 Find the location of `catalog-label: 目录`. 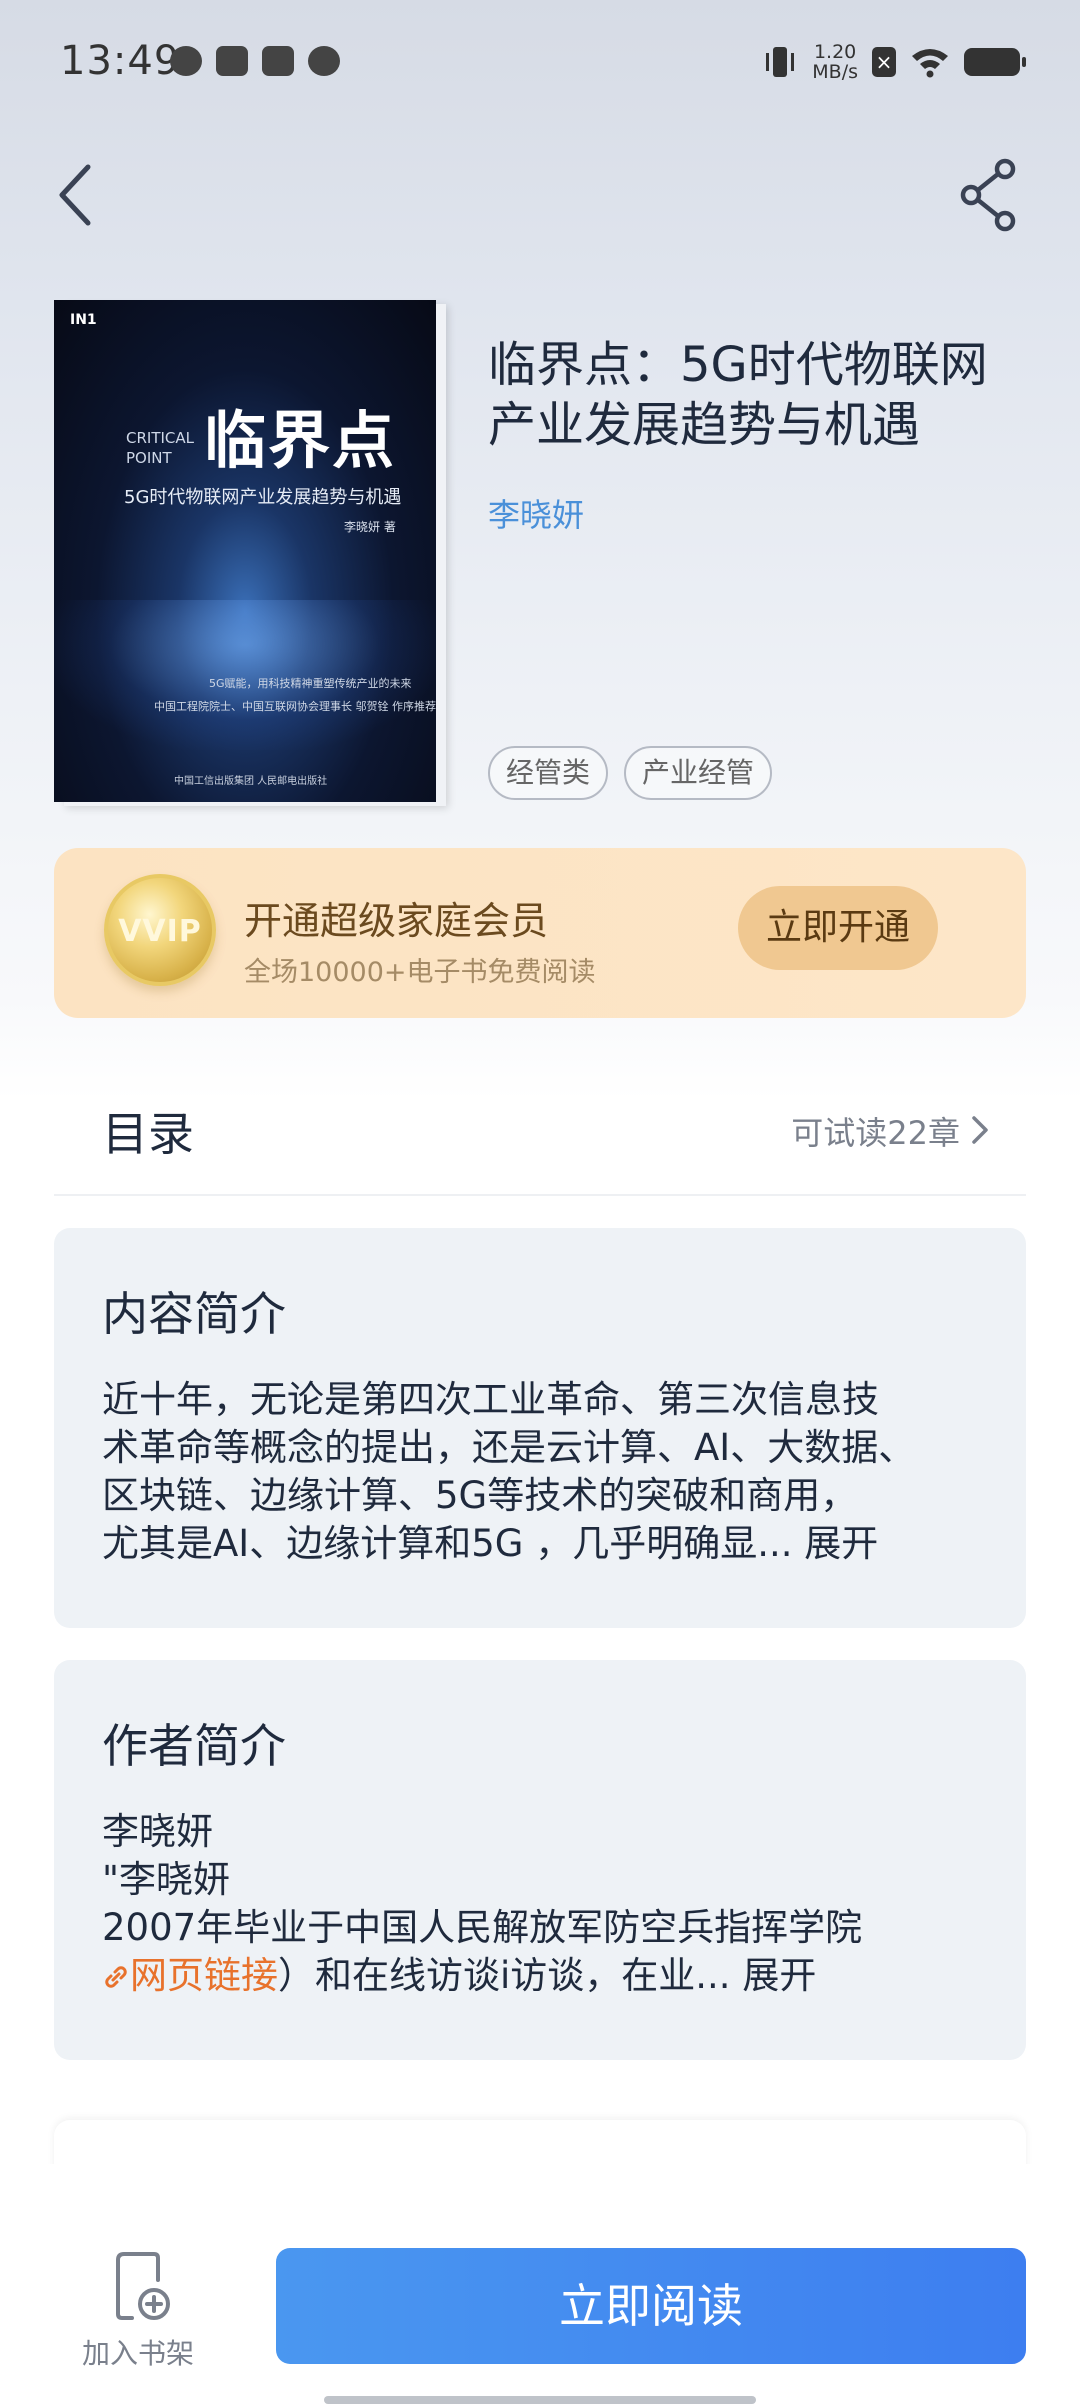

catalog-label: 目录 is located at coordinates (148, 1134).